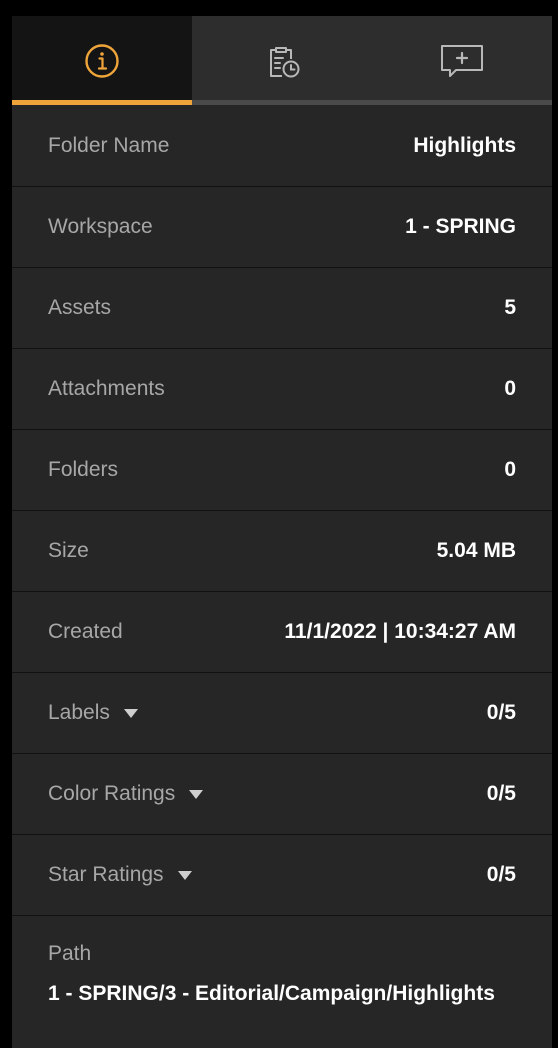 The image size is (558, 1048). I want to click on tab-comments, so click(462, 60).